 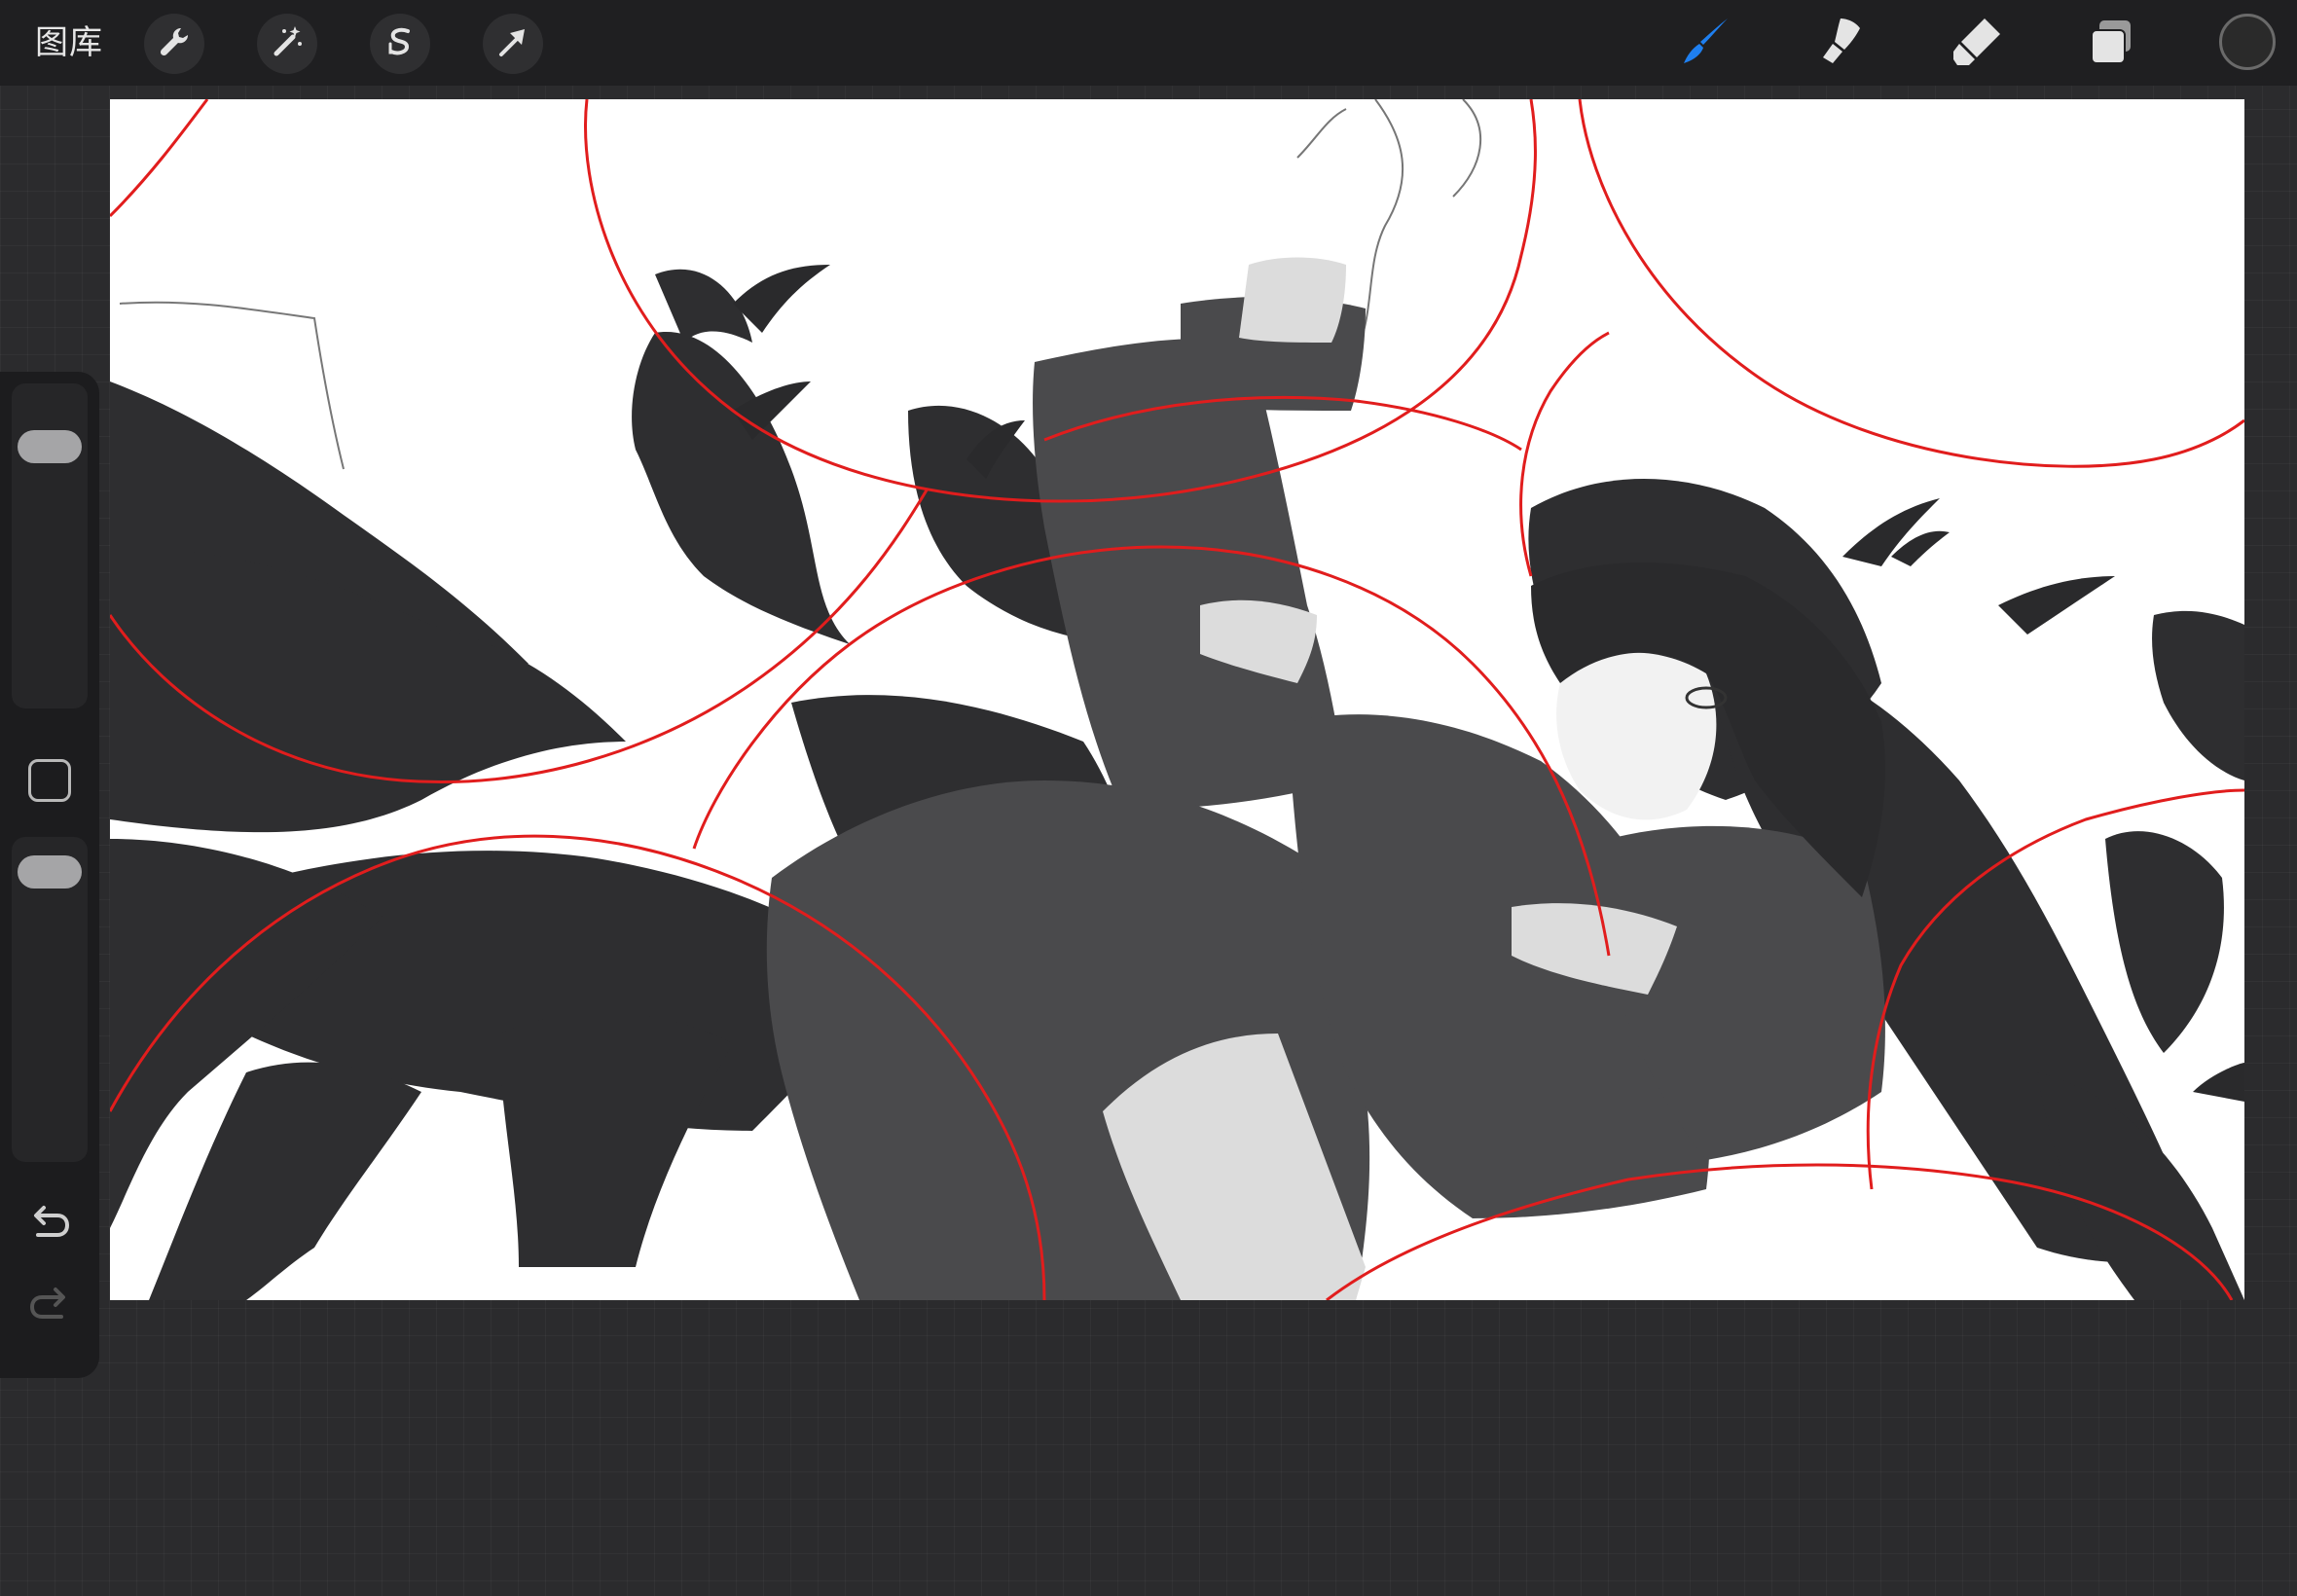 I want to click on left-sidebar, so click(x=49, y=875).